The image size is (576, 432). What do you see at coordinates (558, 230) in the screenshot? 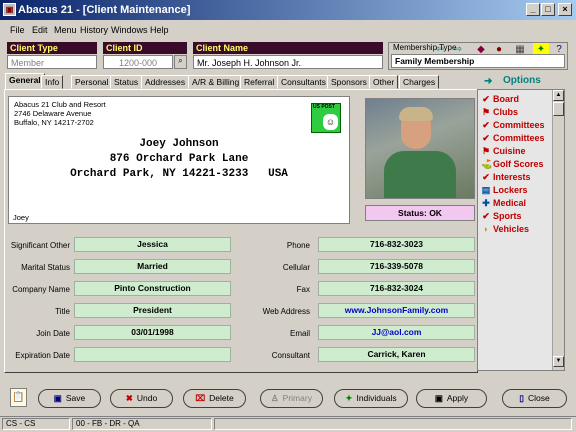
I see `options-scrollbar: ▲ ▼` at bounding box center [558, 230].